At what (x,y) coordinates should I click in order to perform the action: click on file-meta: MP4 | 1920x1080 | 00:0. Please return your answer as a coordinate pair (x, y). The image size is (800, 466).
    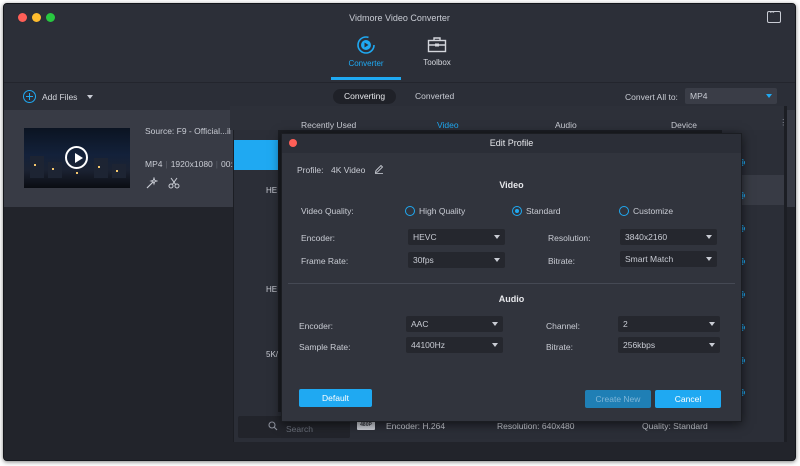
    Looking at the image, I should click on (191, 164).